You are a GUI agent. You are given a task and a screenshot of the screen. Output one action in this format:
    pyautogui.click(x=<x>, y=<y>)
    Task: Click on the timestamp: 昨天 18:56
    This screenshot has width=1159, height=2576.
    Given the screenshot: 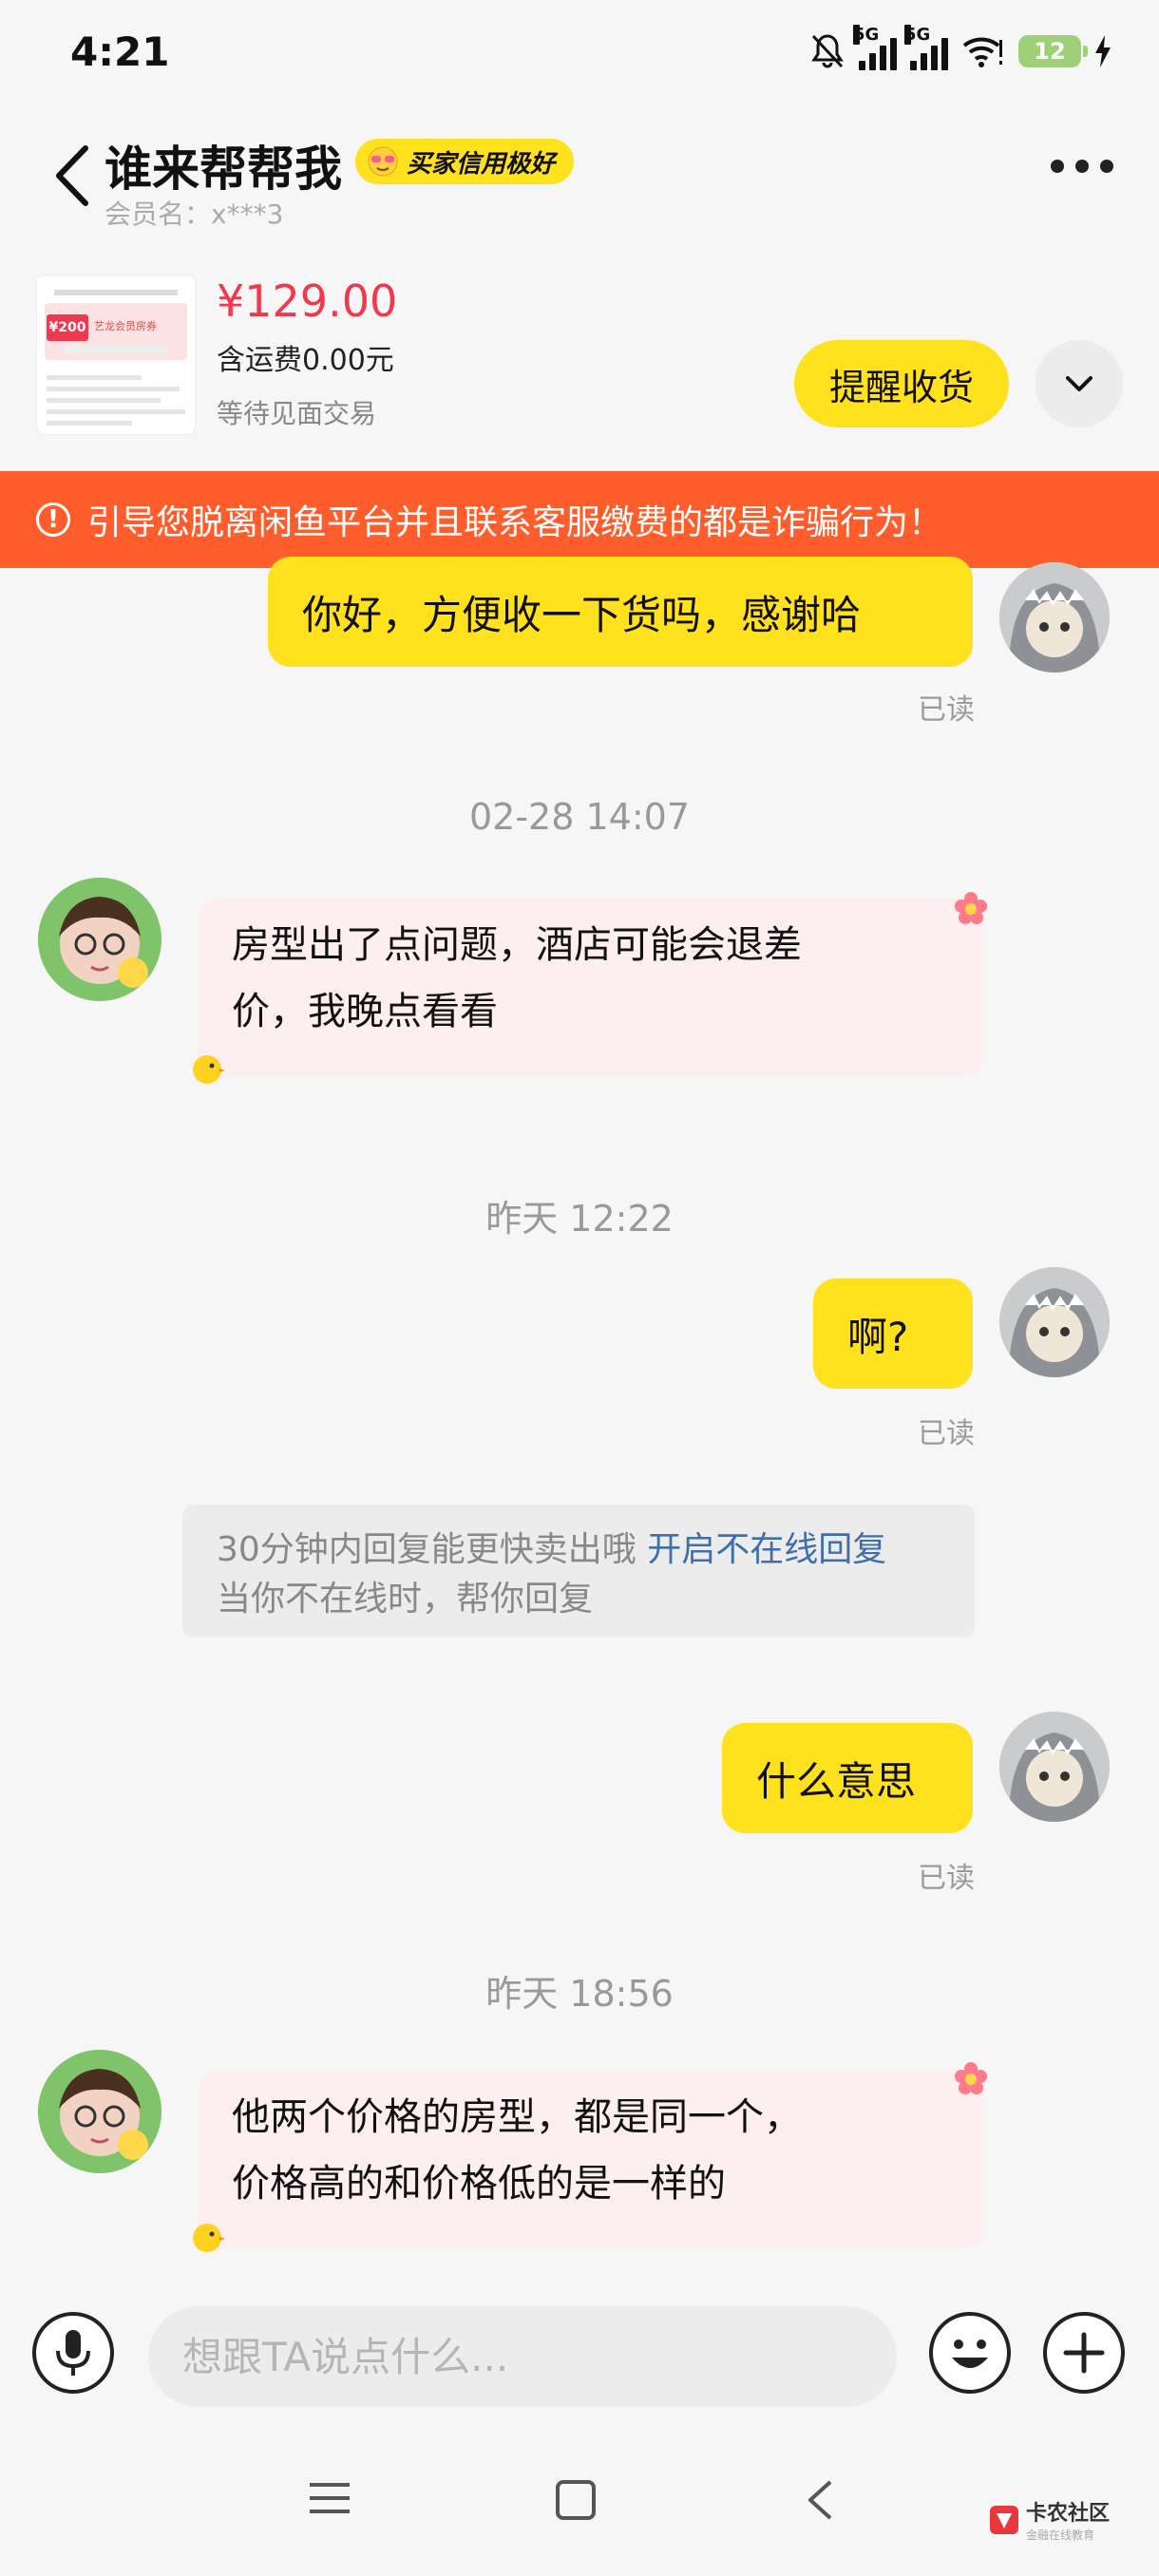 What is the action you would take?
    pyautogui.click(x=579, y=1994)
    